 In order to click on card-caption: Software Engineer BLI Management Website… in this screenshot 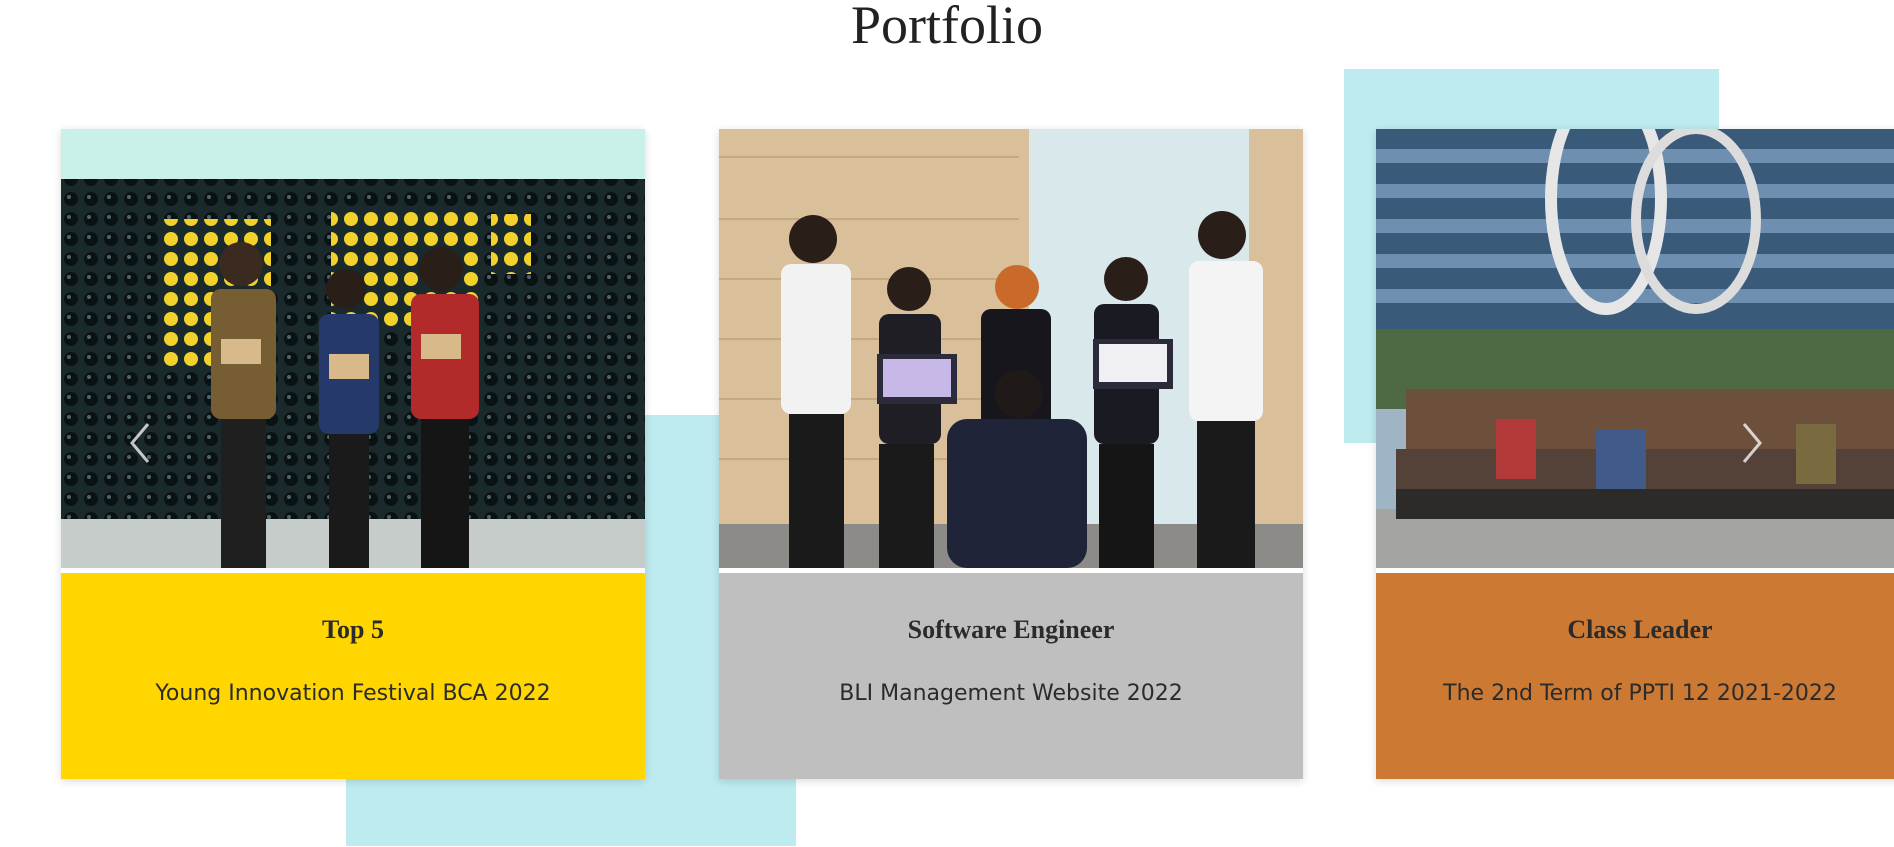, I will do `click(1011, 676)`.